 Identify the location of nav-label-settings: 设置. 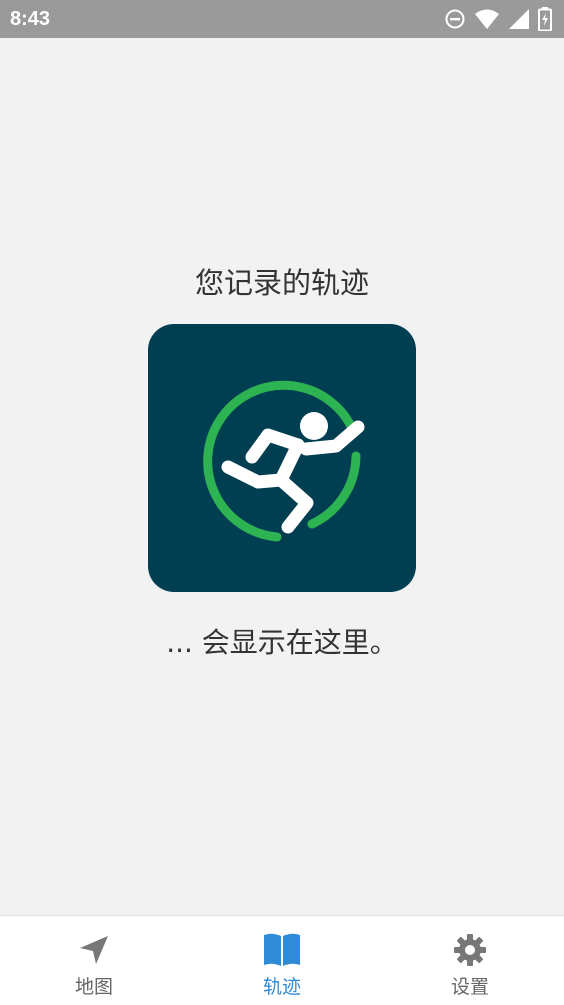
(469, 987).